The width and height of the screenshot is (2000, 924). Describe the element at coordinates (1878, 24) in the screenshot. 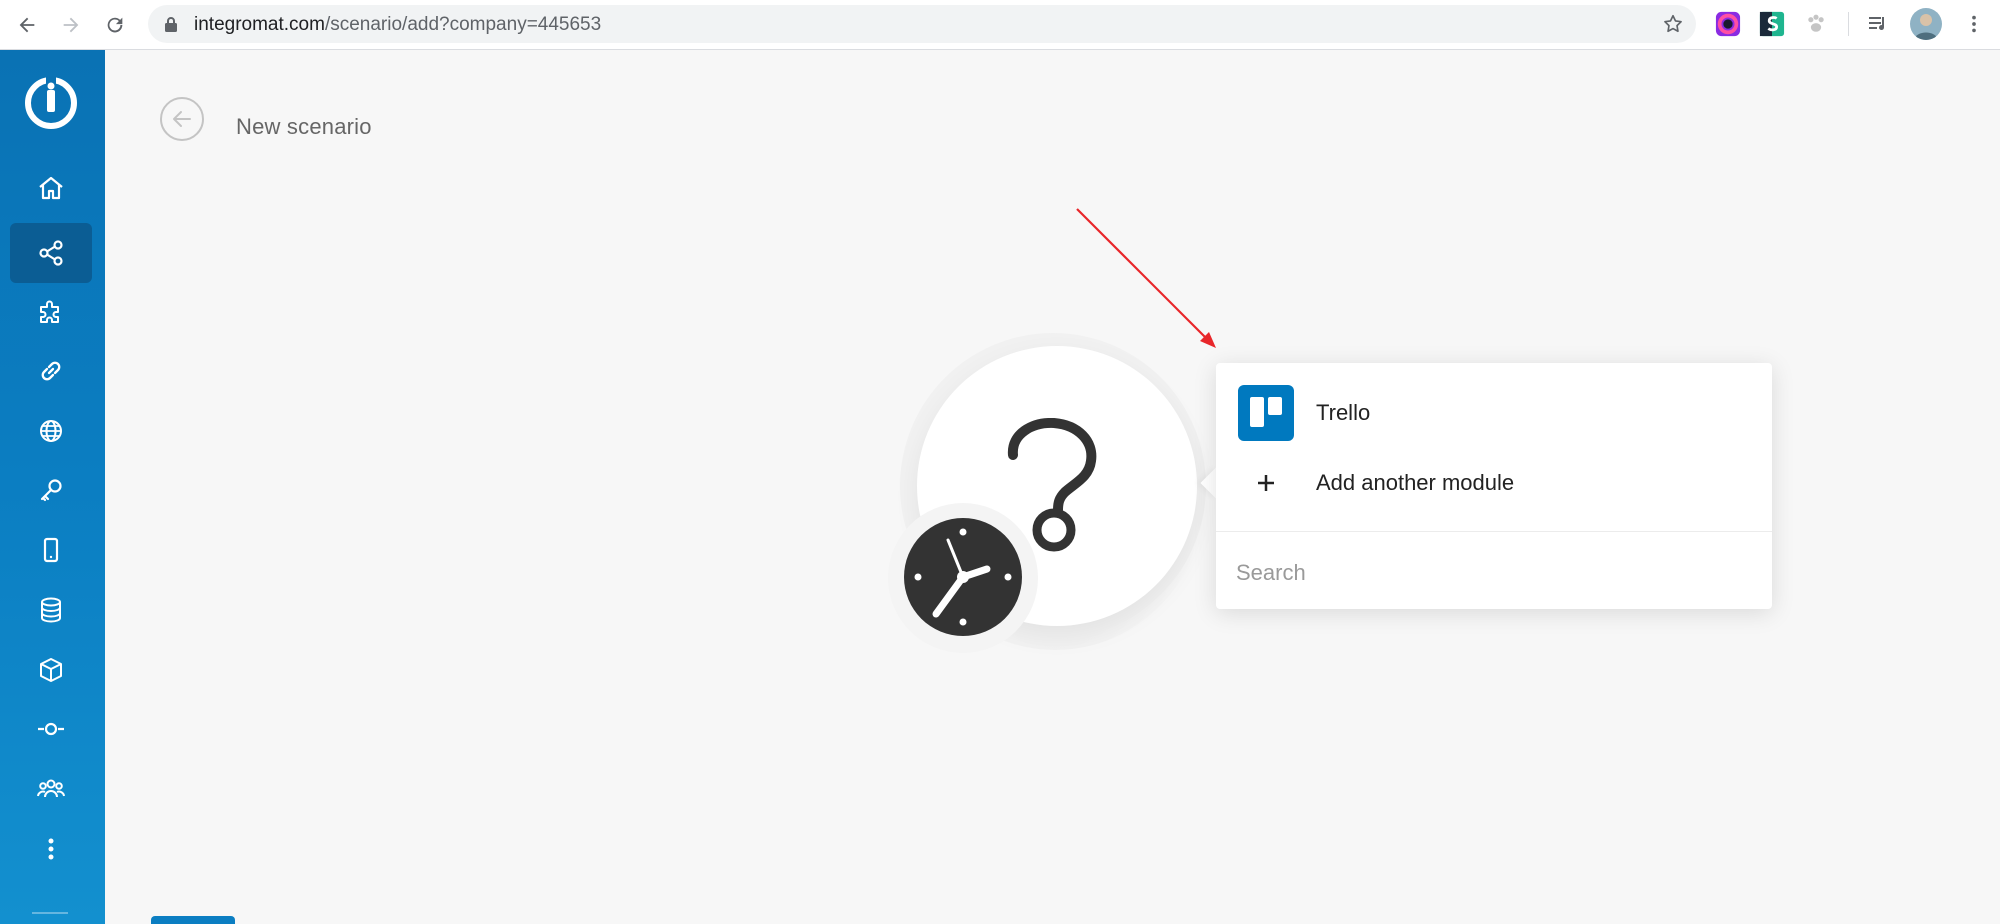

I see `media-queue-icon` at that location.